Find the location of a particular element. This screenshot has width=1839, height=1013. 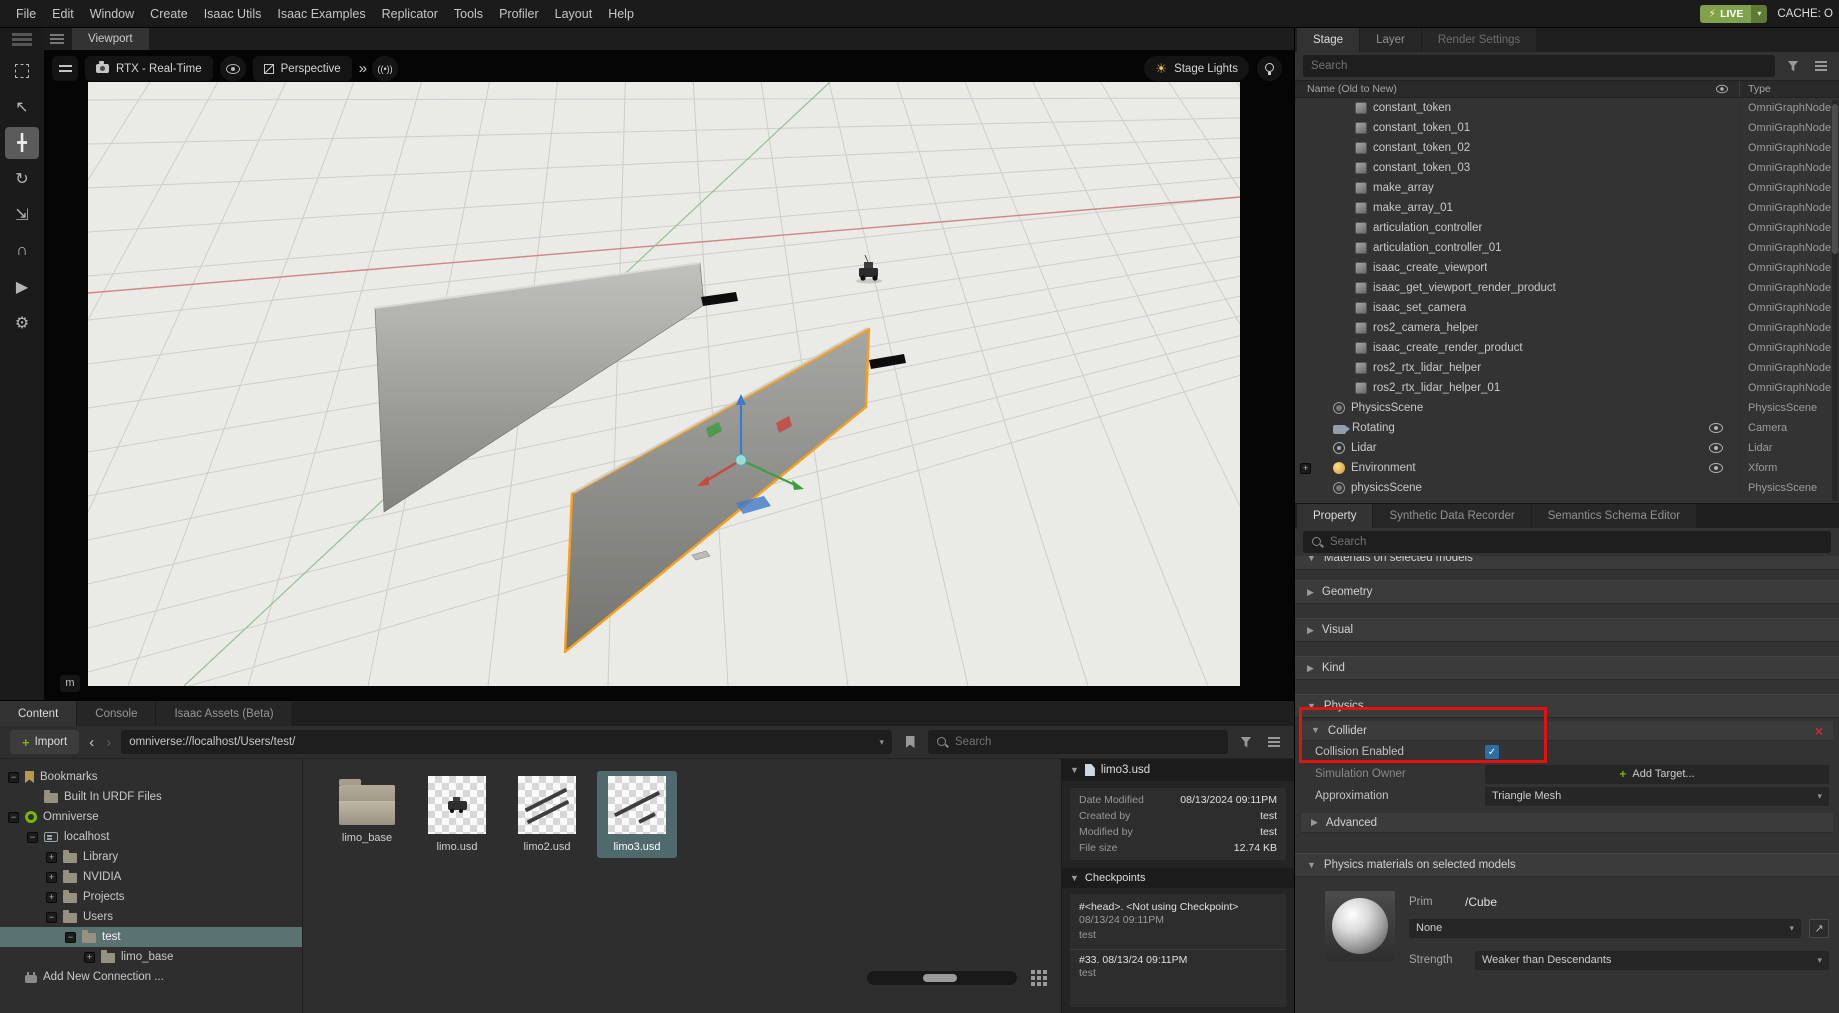

tab-semantics-schema-editor: Semantics Schema Editor is located at coordinates (1614, 516).